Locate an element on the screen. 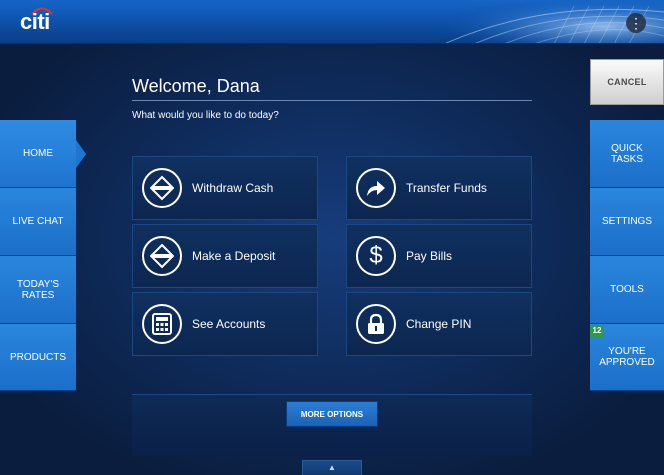 The height and width of the screenshot is (475, 664). calculator-icon is located at coordinates (162, 324).